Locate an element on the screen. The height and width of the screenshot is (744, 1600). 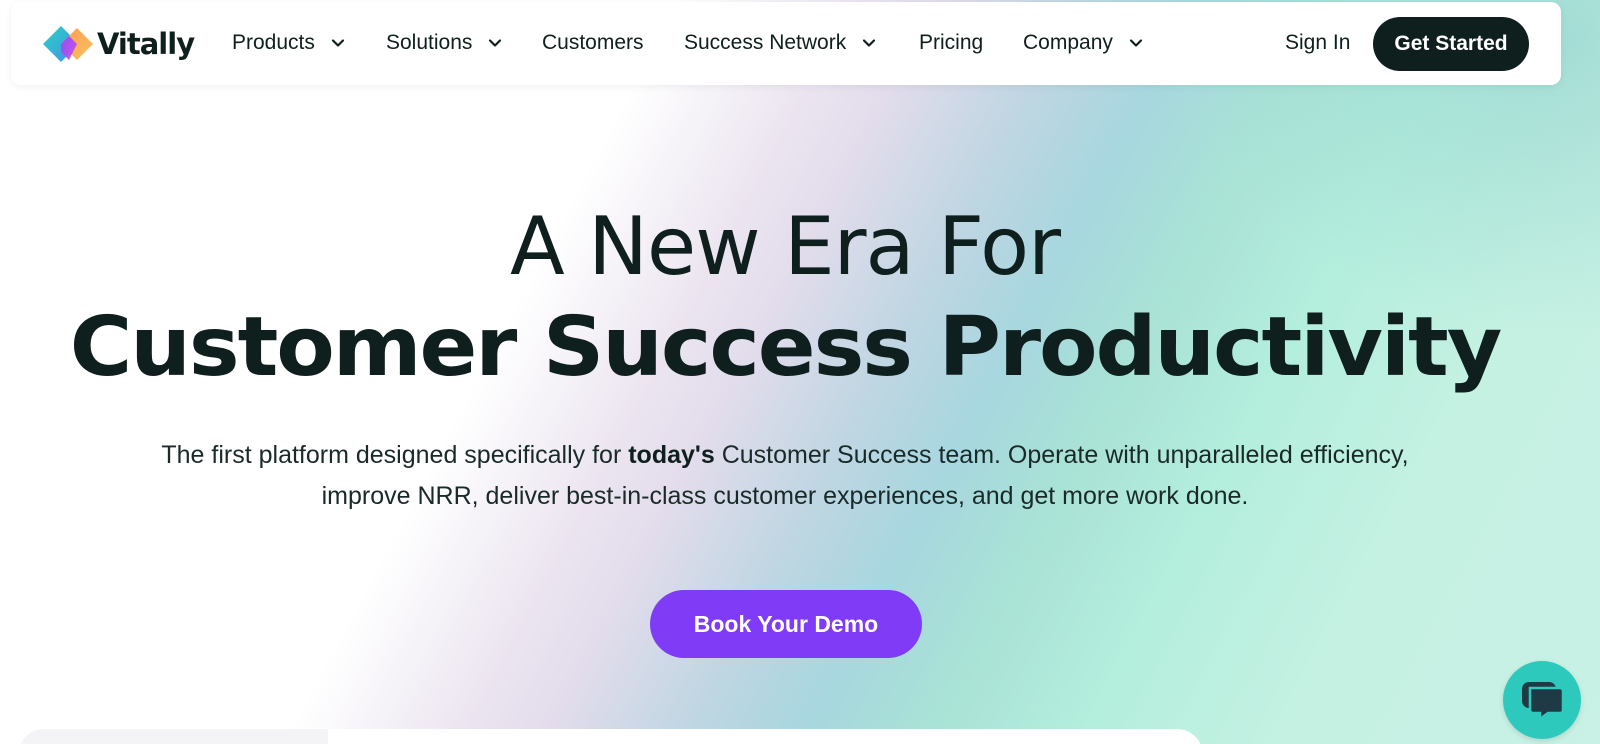
product-preview-card is located at coordinates (610, 736).